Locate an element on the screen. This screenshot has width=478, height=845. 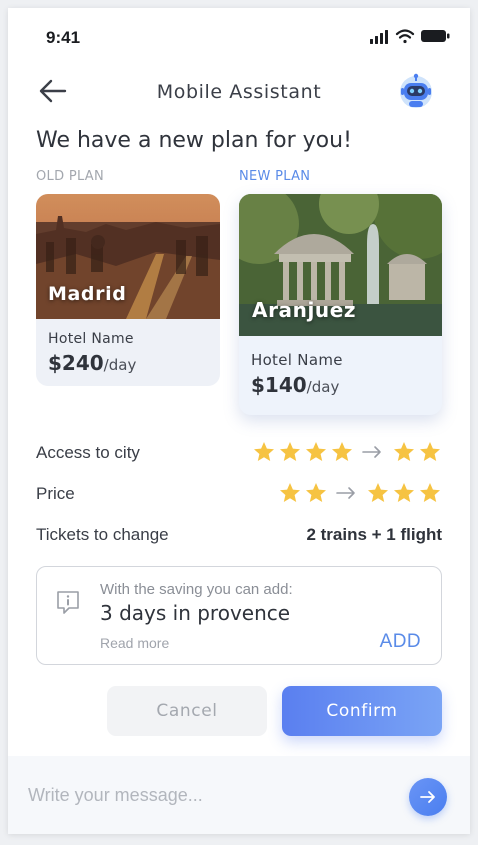
new-plan-label: NEW PLAN is located at coordinates (275, 176).